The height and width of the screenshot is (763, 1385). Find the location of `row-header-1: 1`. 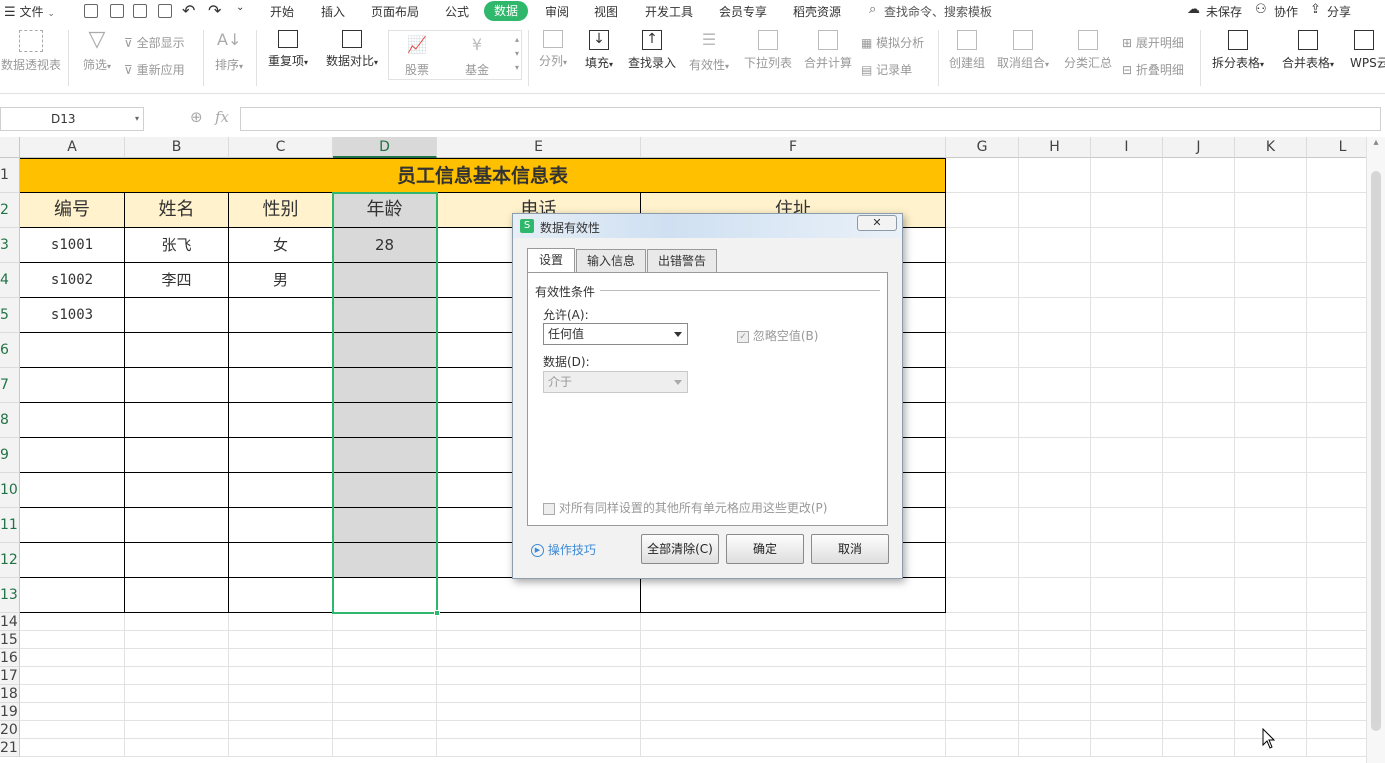

row-header-1: 1 is located at coordinates (10, 175).